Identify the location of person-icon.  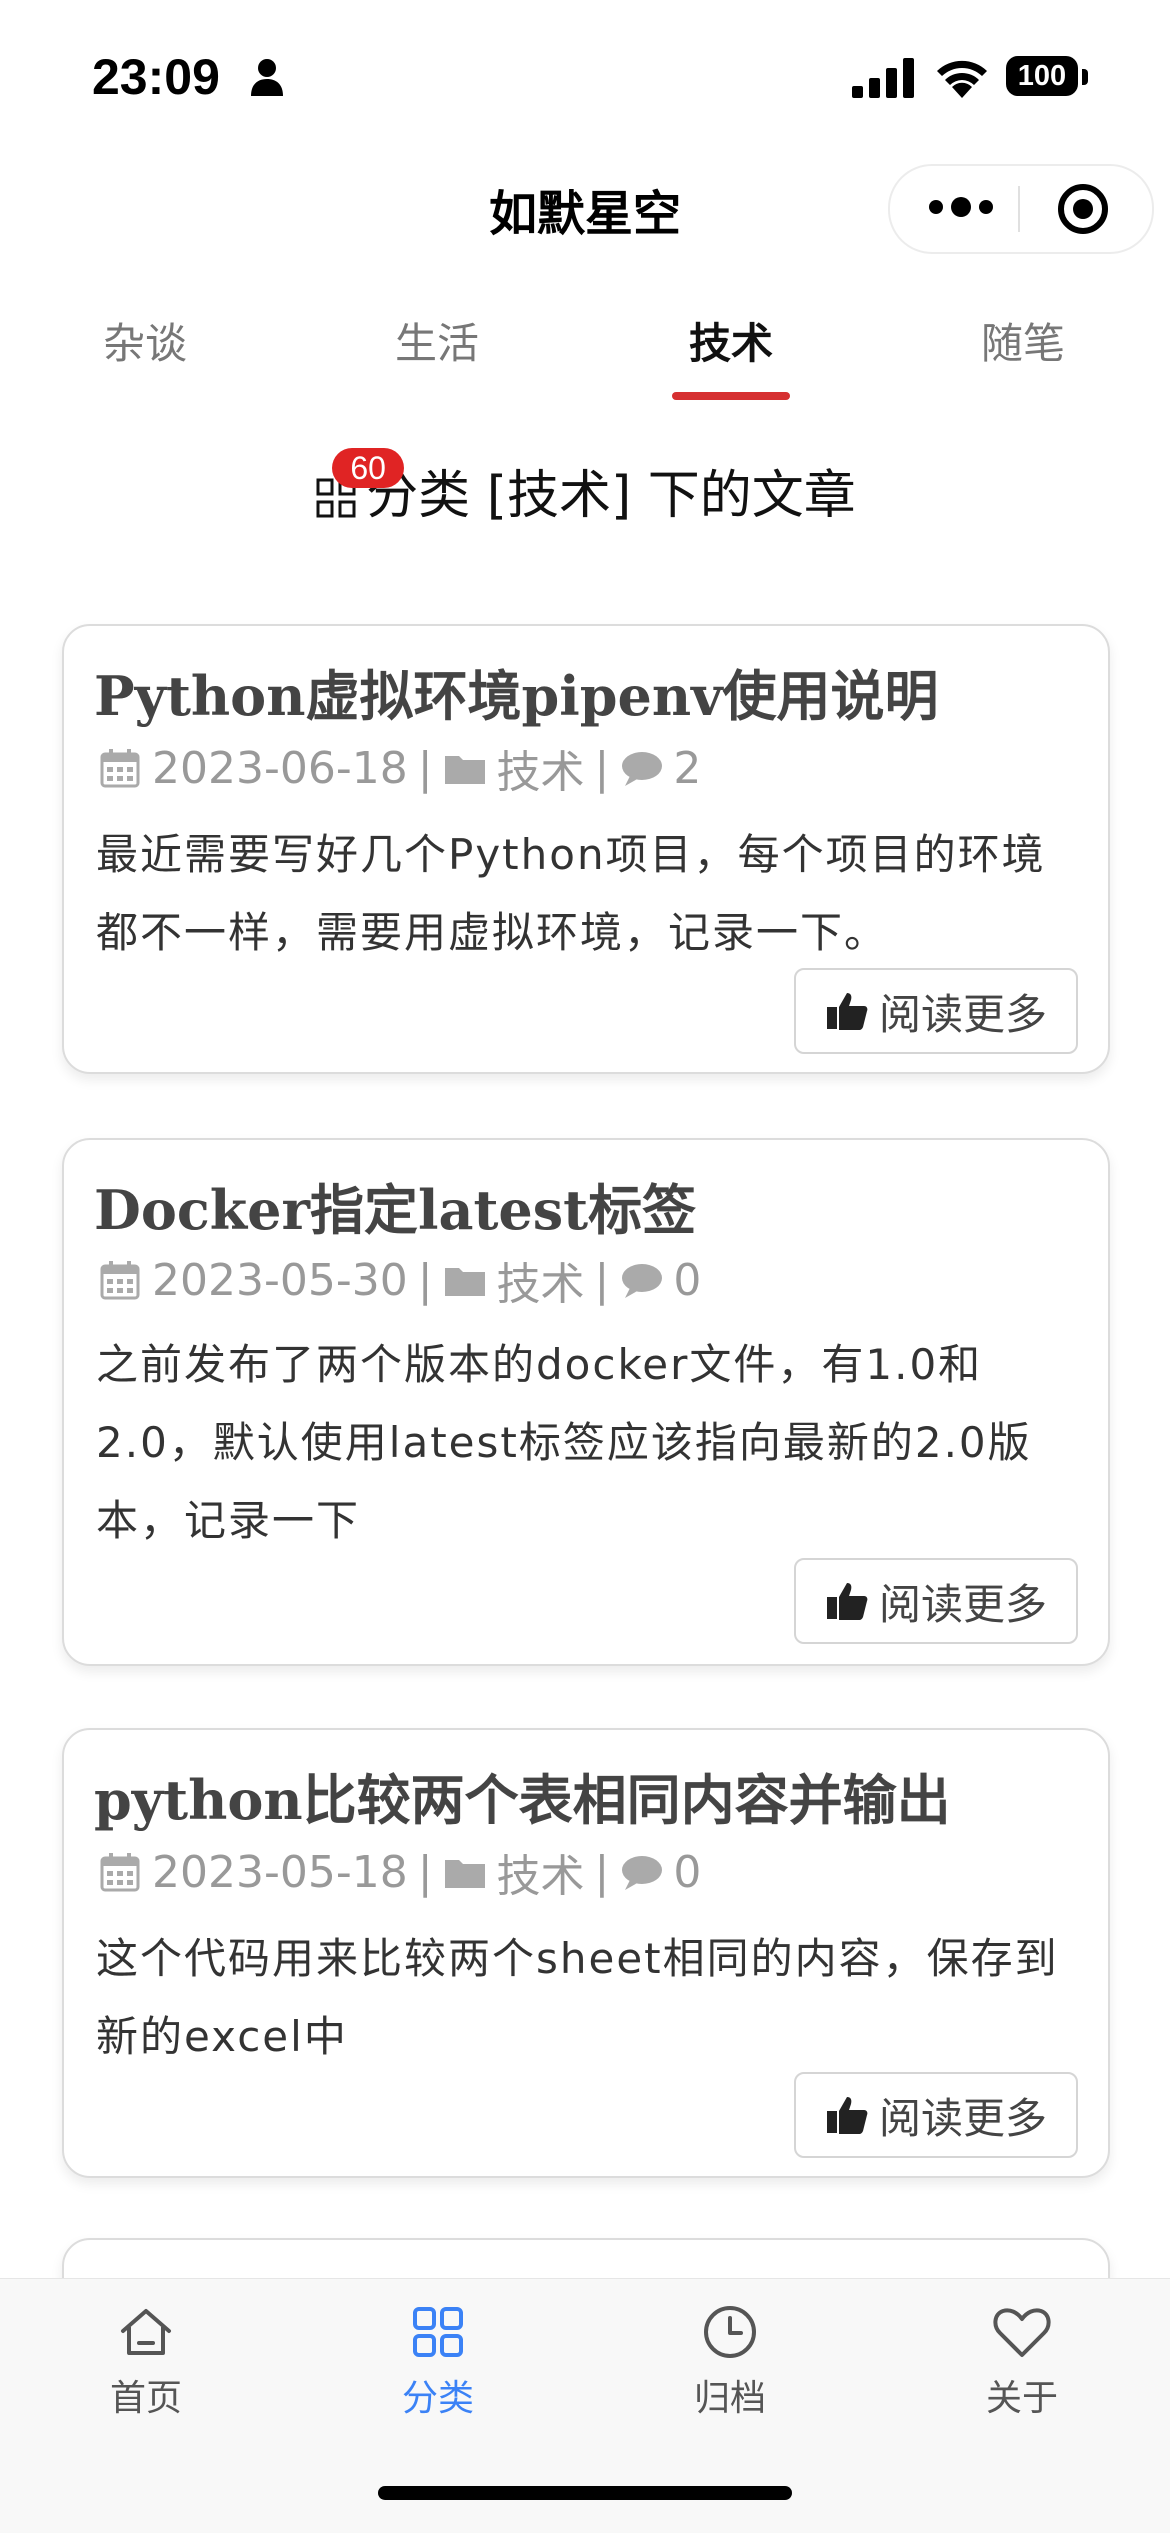
(267, 77).